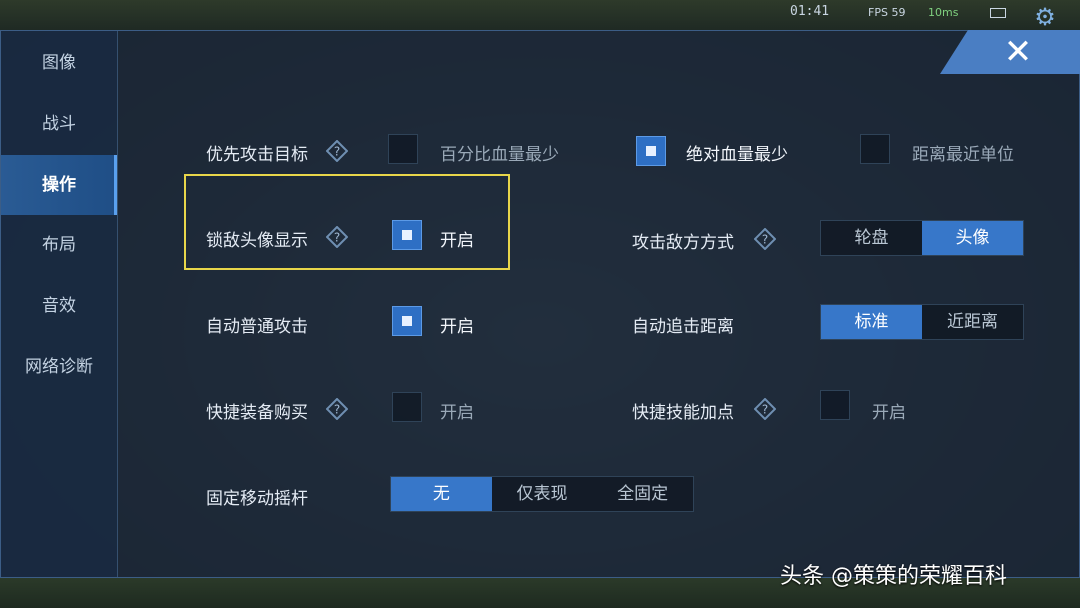 The image size is (1080, 608). Describe the element at coordinates (943, 12) in the screenshot. I see `ping-indicator: 10ms` at that location.